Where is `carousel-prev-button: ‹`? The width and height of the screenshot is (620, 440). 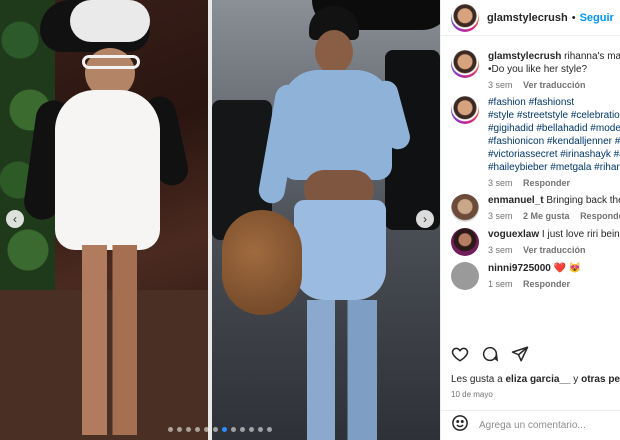
carousel-prev-button: ‹ is located at coordinates (15, 219).